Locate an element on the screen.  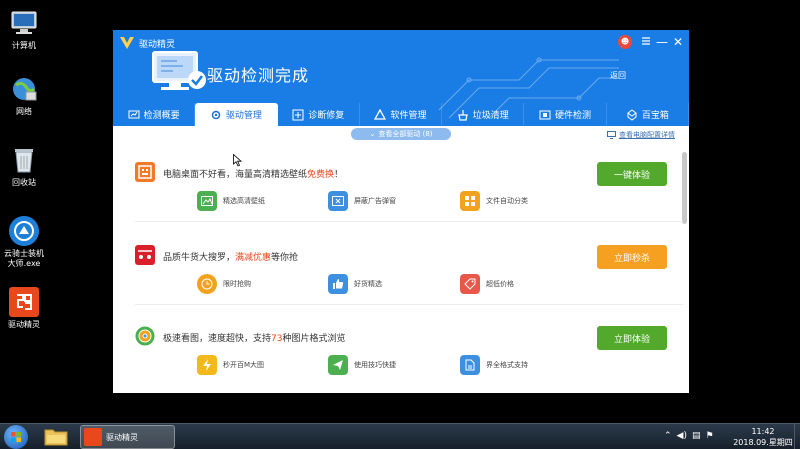
tab-label: 诊断修复 is located at coordinates (326, 116).